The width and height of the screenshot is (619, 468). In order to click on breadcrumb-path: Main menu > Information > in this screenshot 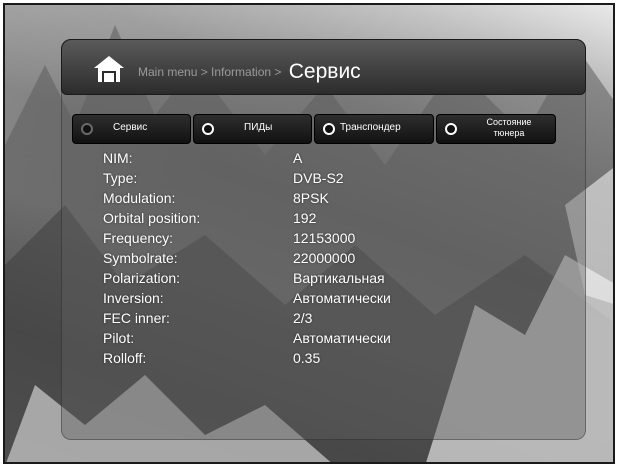, I will do `click(210, 72)`.